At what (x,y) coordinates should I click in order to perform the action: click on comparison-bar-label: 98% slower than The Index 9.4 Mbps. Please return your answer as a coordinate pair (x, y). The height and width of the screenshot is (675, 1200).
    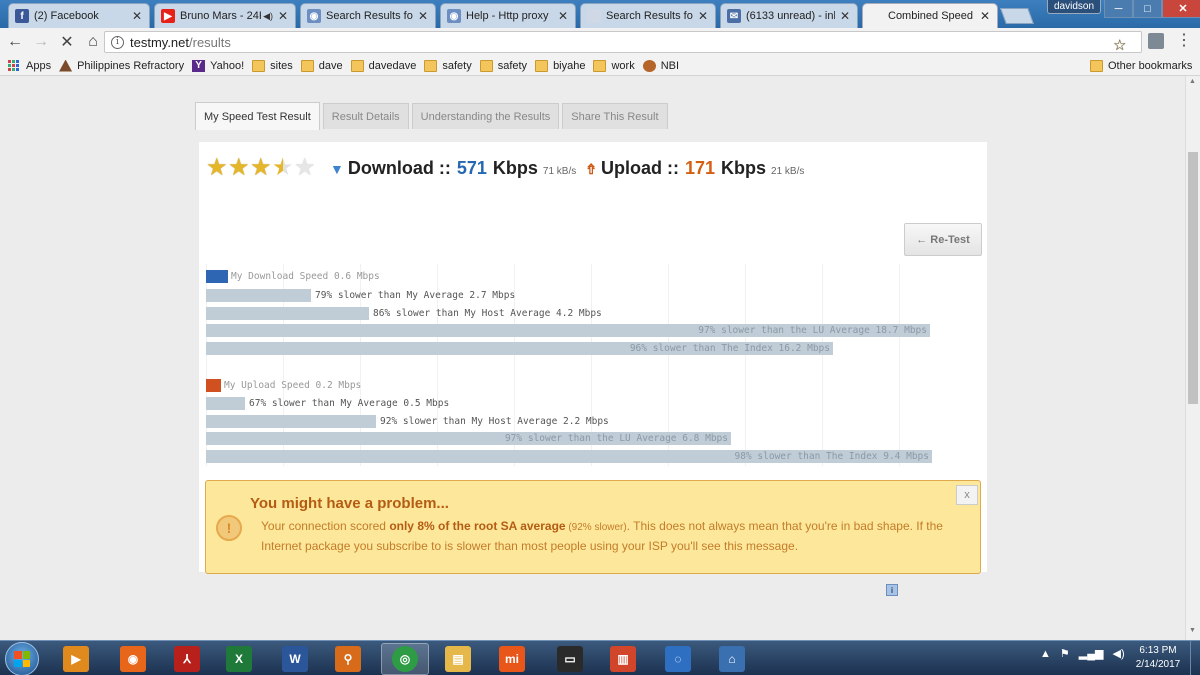
    Looking at the image, I should click on (831, 456).